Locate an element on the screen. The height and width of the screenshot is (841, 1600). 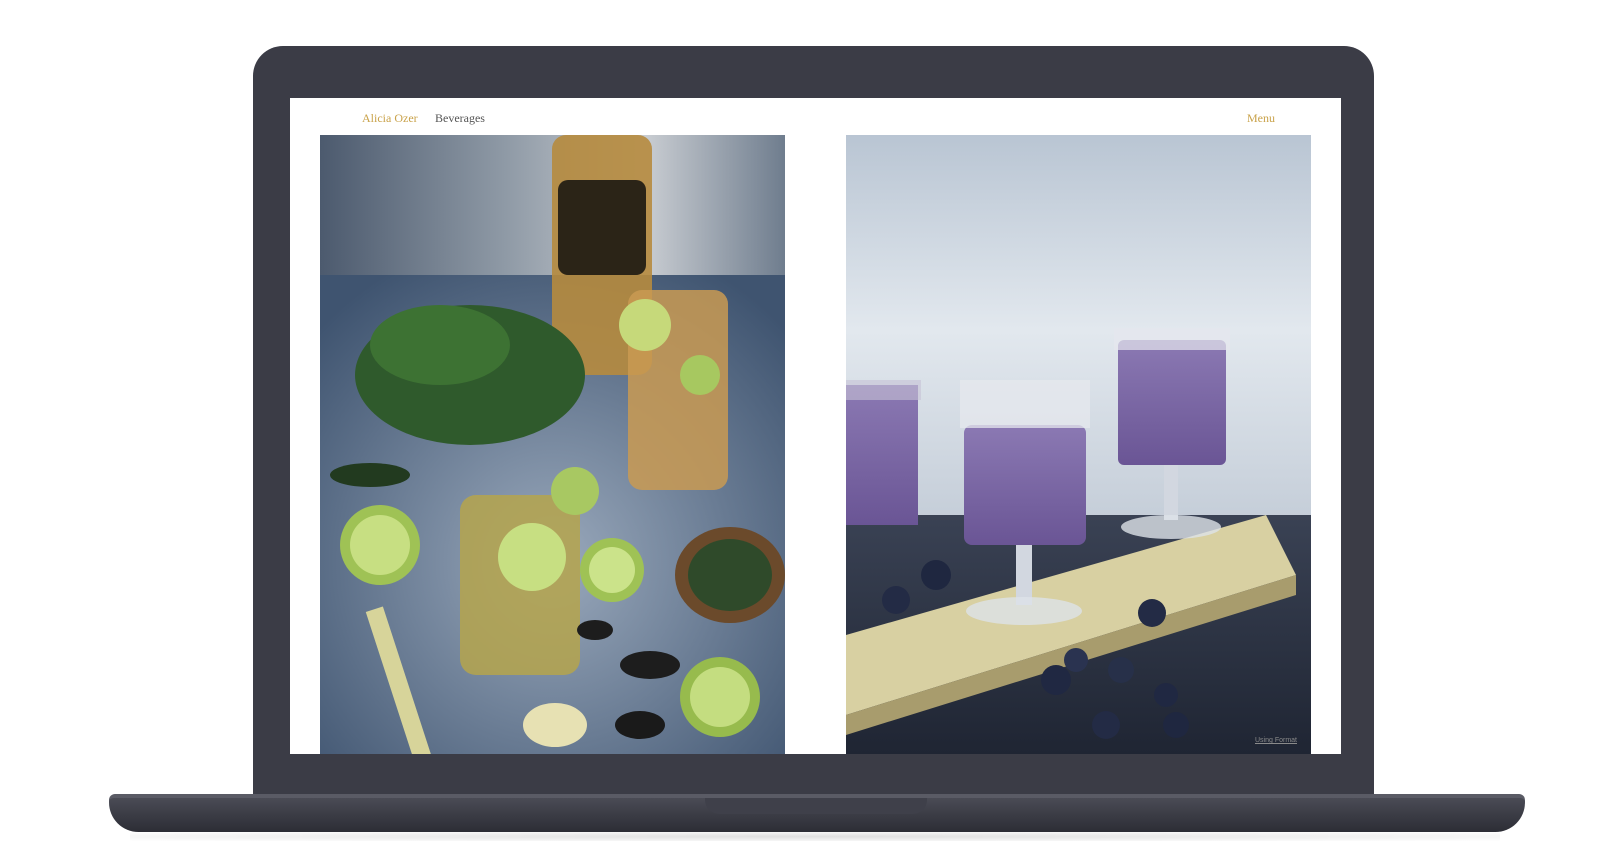
nav-link-beverages: Beverages is located at coordinates (460, 118).